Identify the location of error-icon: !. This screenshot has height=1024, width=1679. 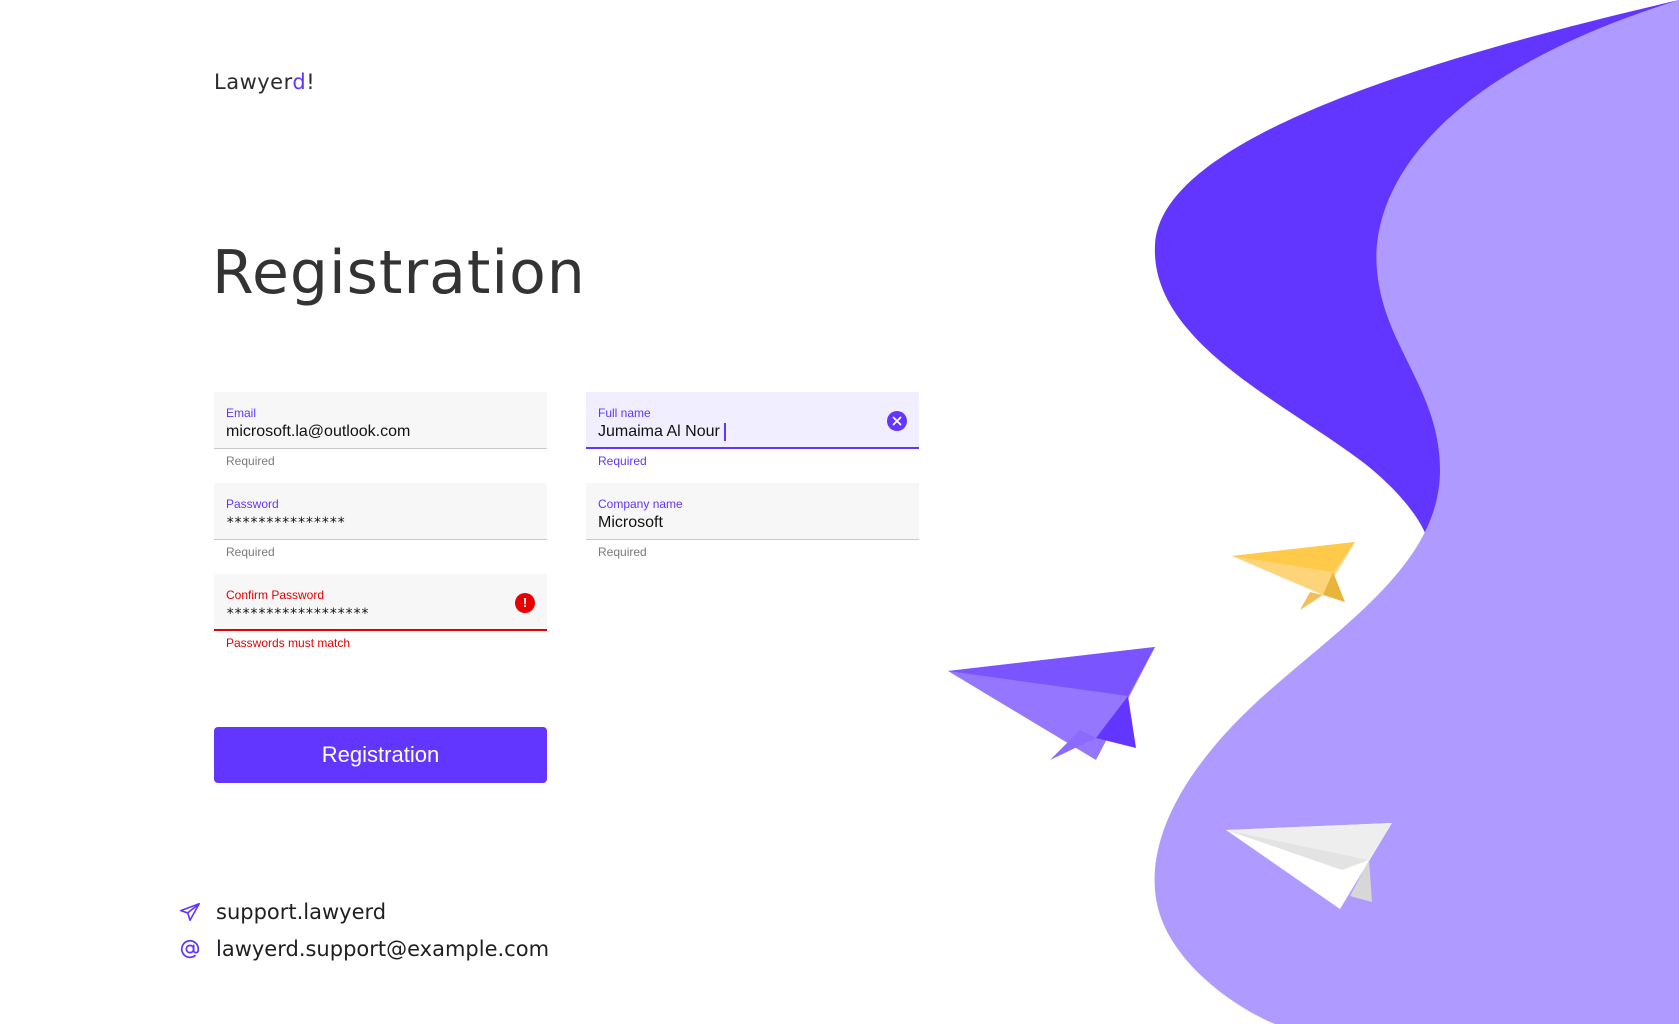
(525, 603).